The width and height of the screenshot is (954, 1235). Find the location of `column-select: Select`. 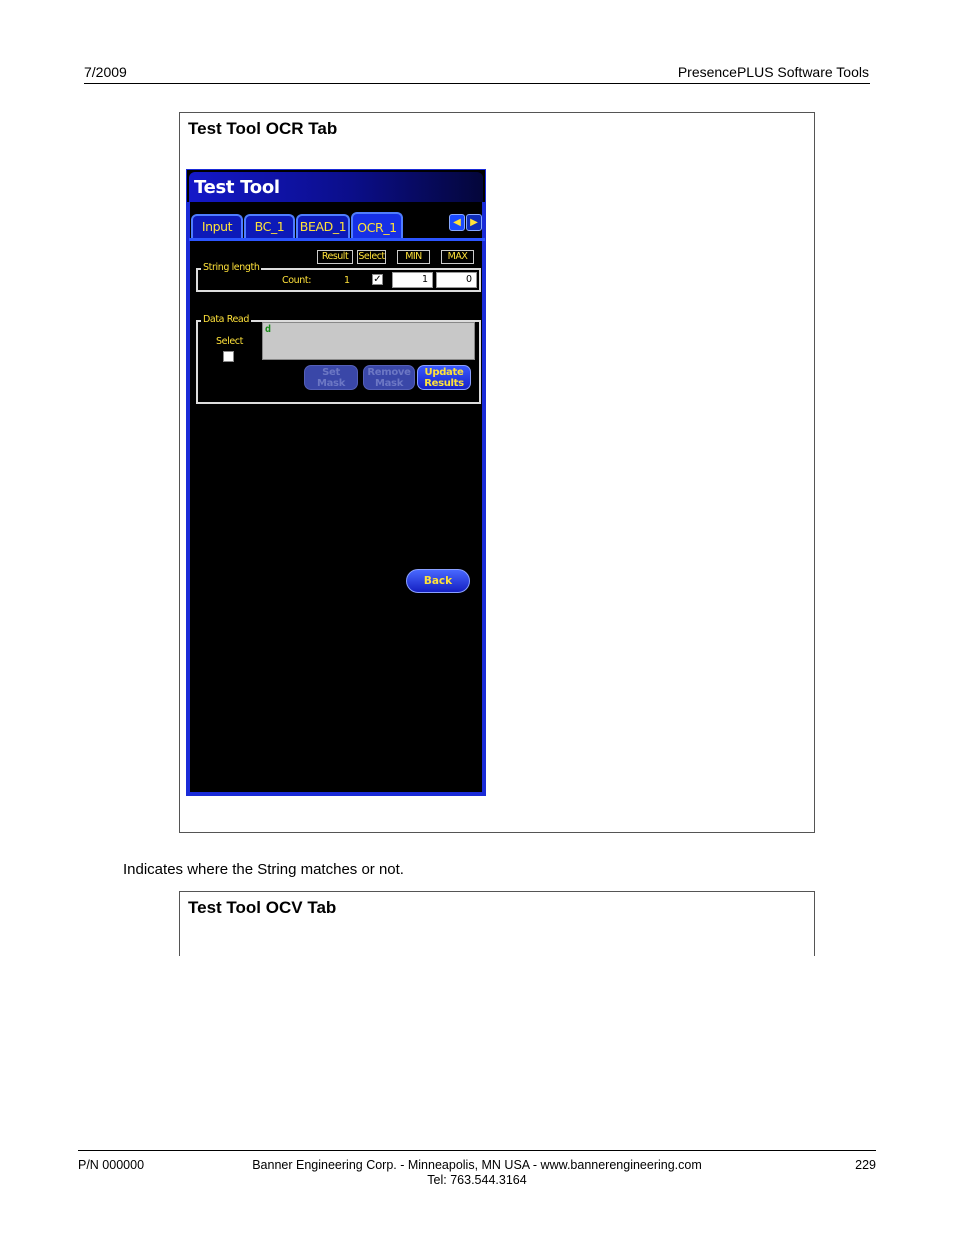

column-select: Select is located at coordinates (371, 257).